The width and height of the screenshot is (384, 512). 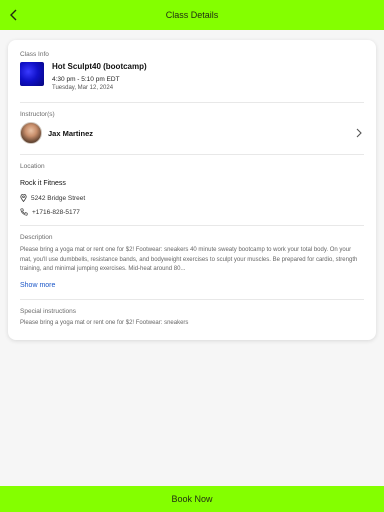 I want to click on phone-icon, so click(x=24, y=212).